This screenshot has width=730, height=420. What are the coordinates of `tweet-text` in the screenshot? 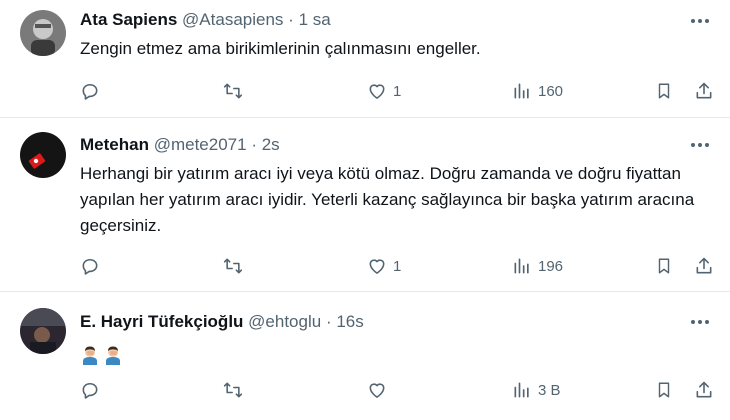 It's located at (390, 354).